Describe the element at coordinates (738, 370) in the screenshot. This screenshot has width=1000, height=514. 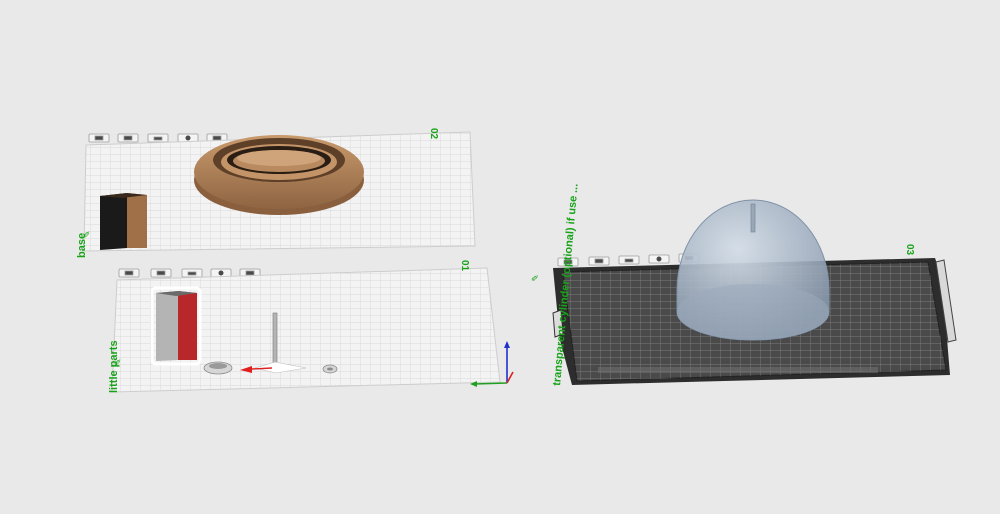
I see `bed-edge-markings` at that location.